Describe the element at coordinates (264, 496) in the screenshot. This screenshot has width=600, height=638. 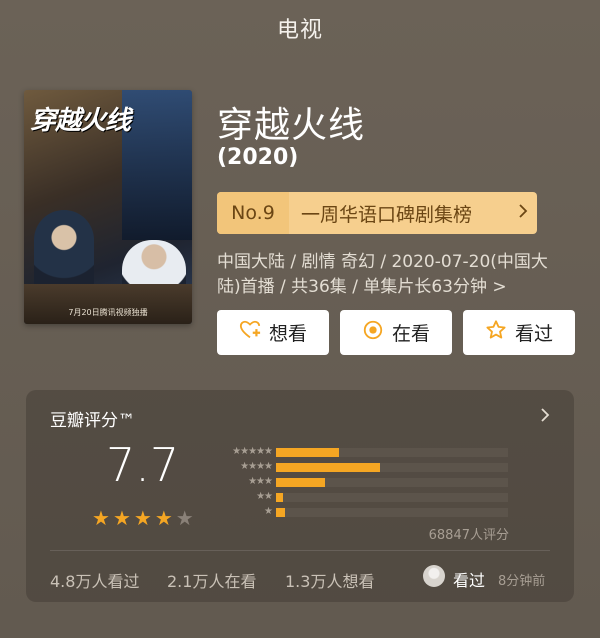
I see `distribution-stars-label: ★★` at that location.